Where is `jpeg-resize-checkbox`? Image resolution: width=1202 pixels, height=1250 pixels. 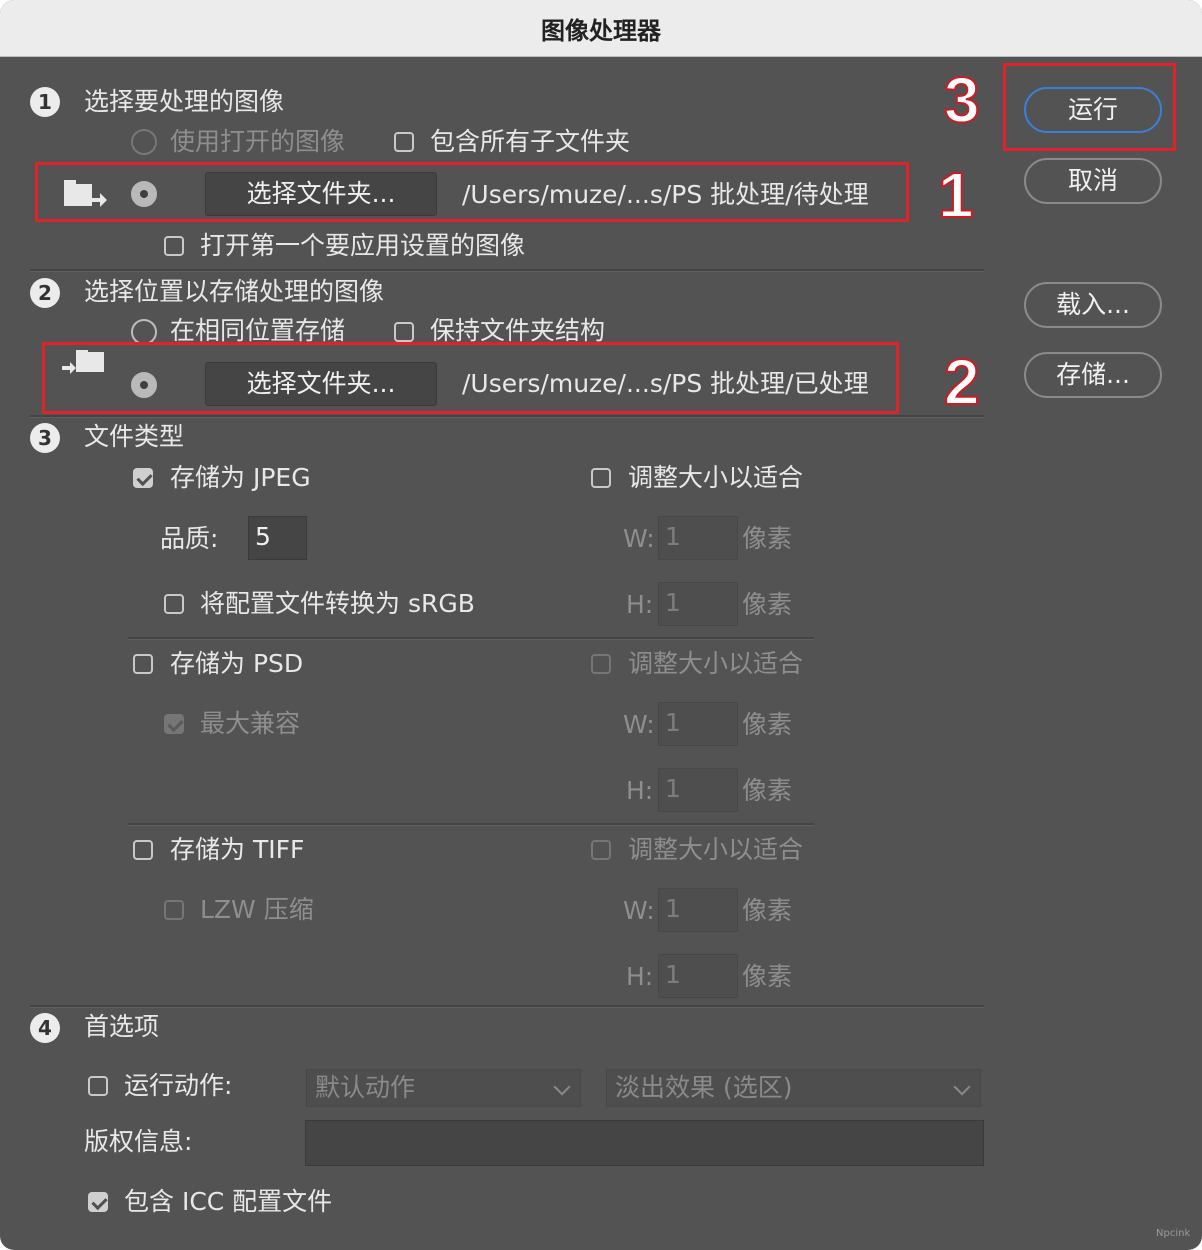 jpeg-resize-checkbox is located at coordinates (601, 478).